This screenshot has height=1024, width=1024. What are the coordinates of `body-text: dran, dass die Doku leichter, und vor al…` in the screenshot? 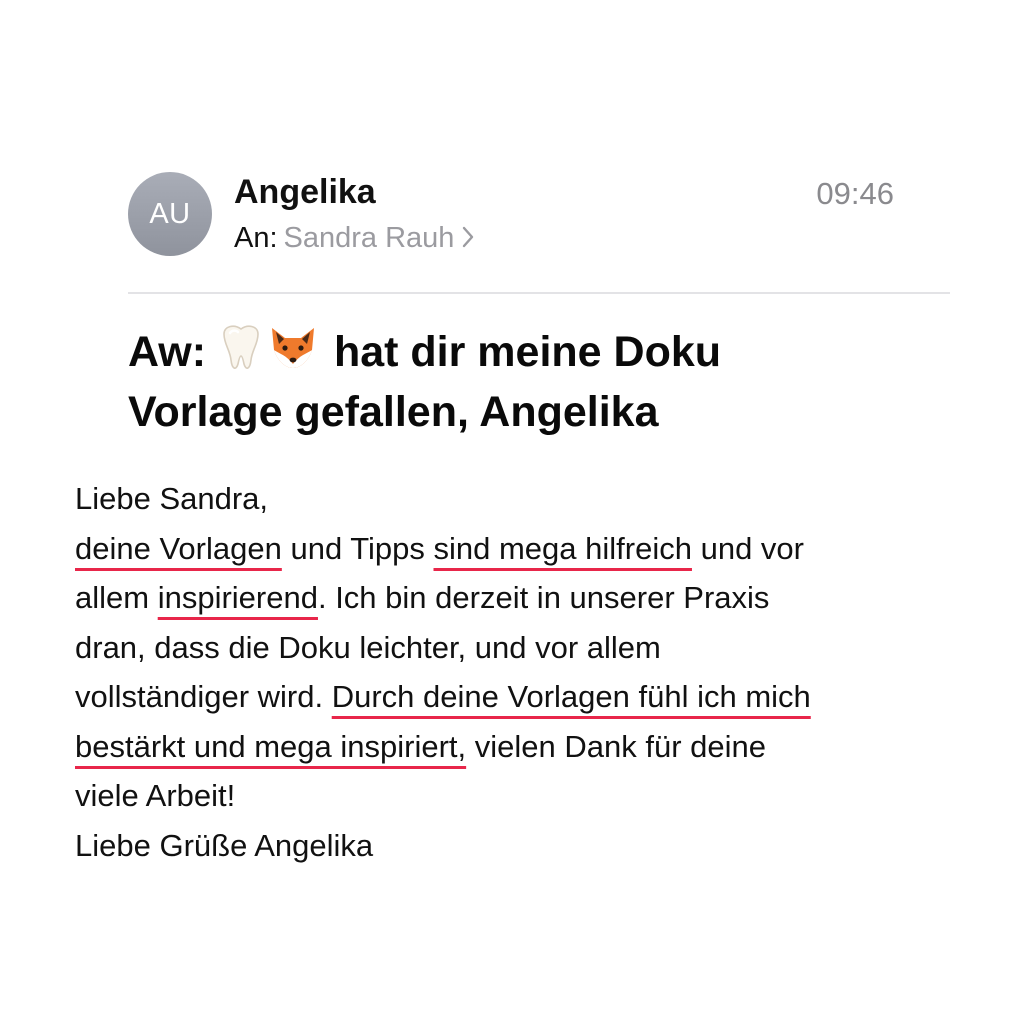 It's located at (368, 647).